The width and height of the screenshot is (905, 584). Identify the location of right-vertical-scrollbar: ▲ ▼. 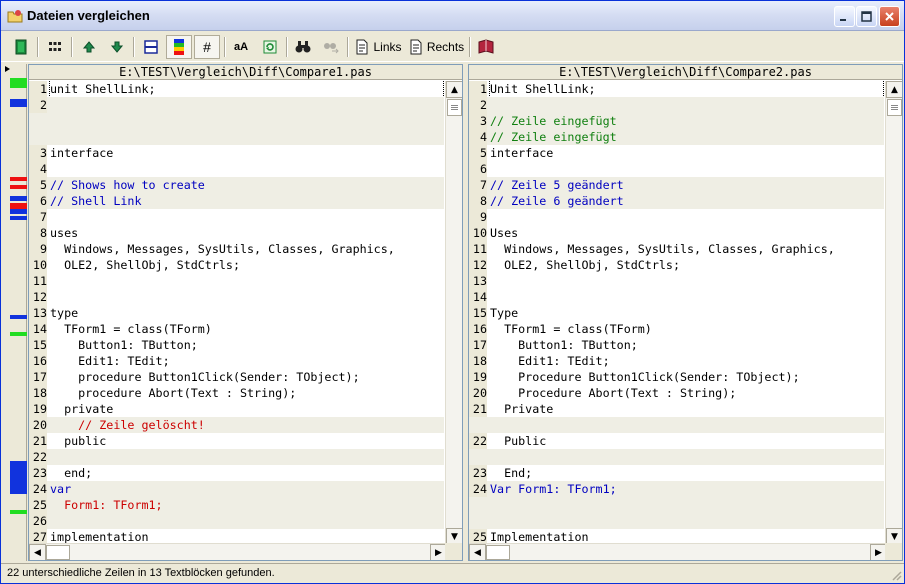
(893, 313).